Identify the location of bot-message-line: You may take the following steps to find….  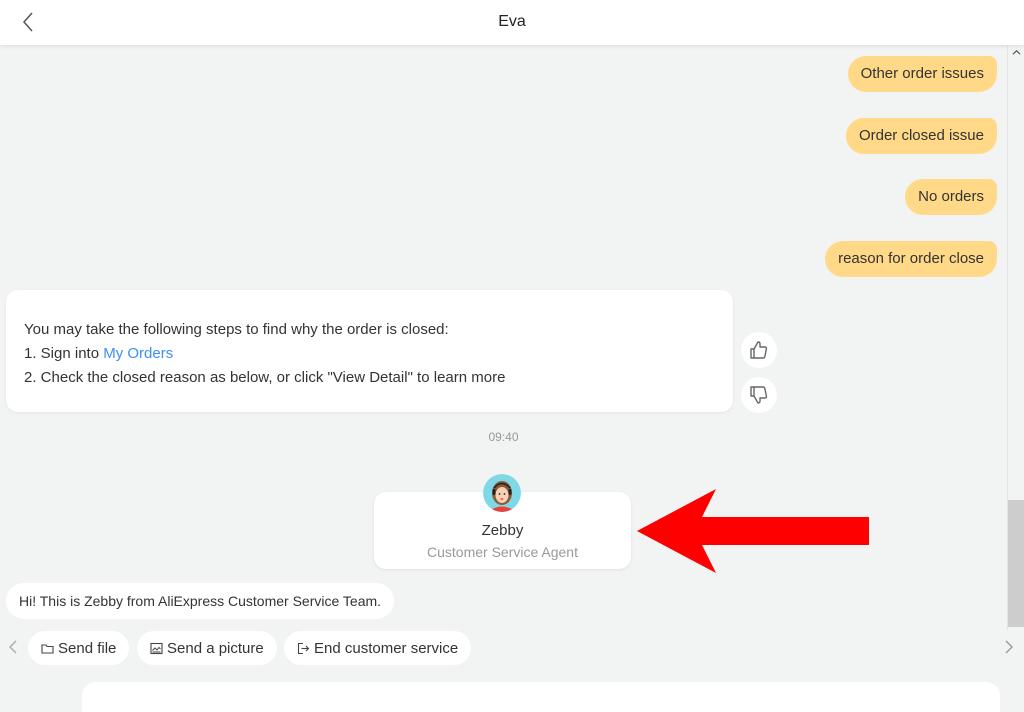
(236, 329).